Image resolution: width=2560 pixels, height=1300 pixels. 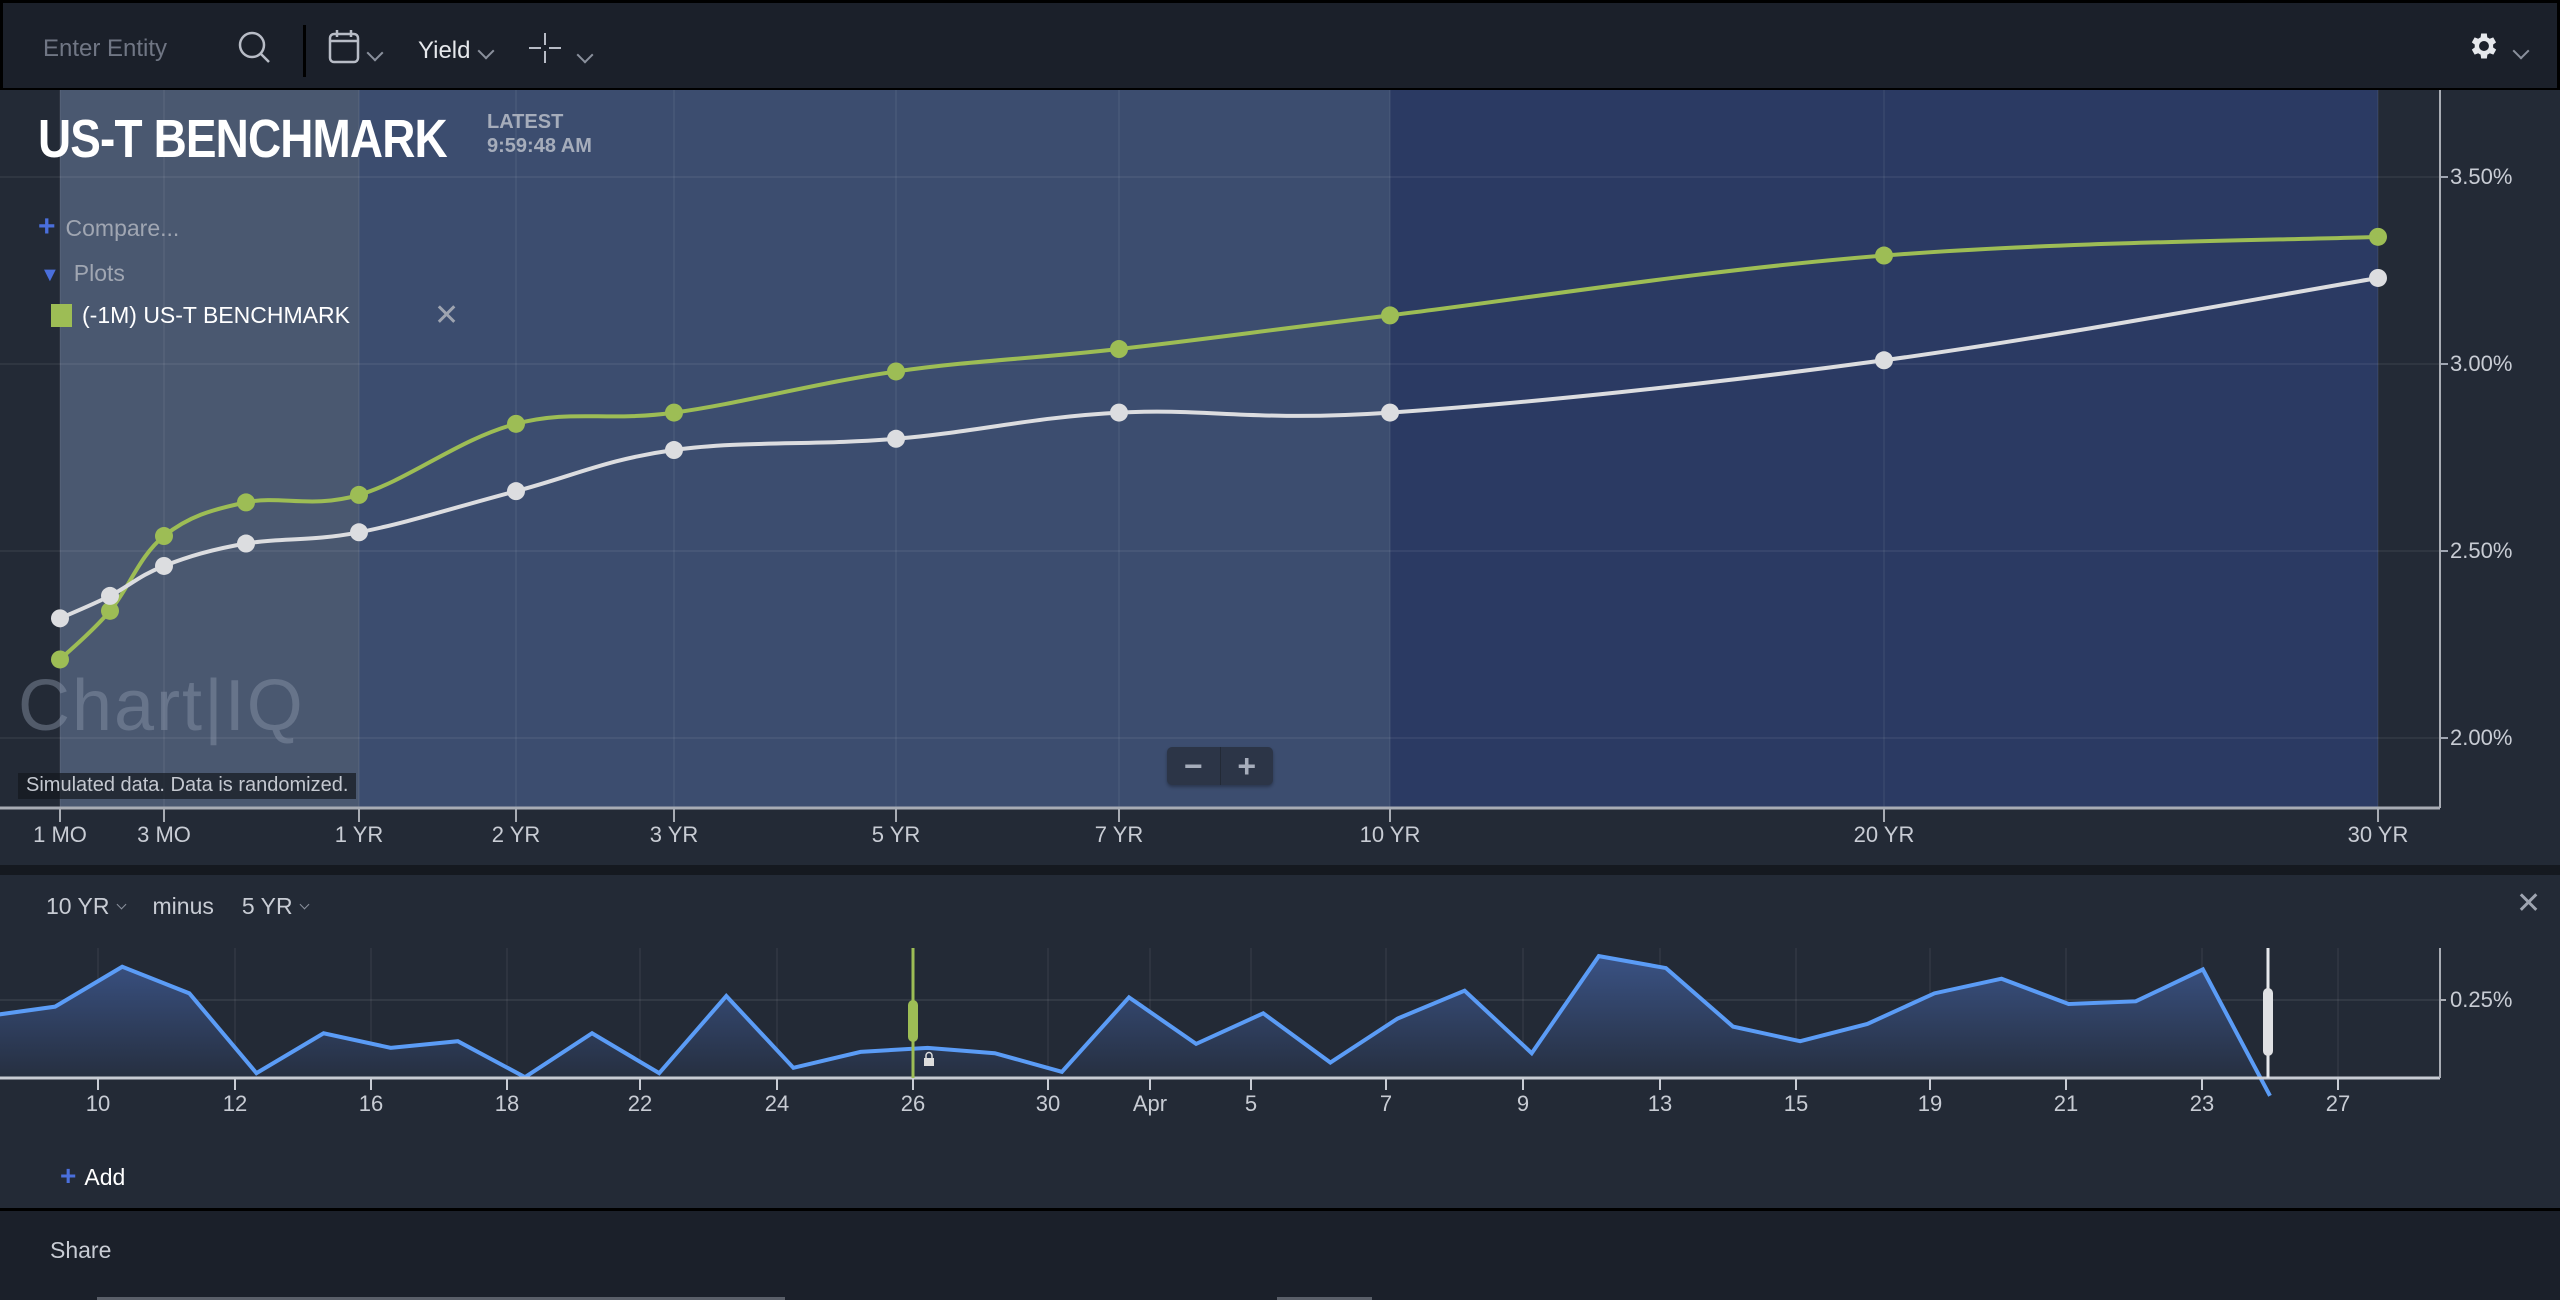 I want to click on chart-title: US-T BENCHMARK, so click(x=243, y=139).